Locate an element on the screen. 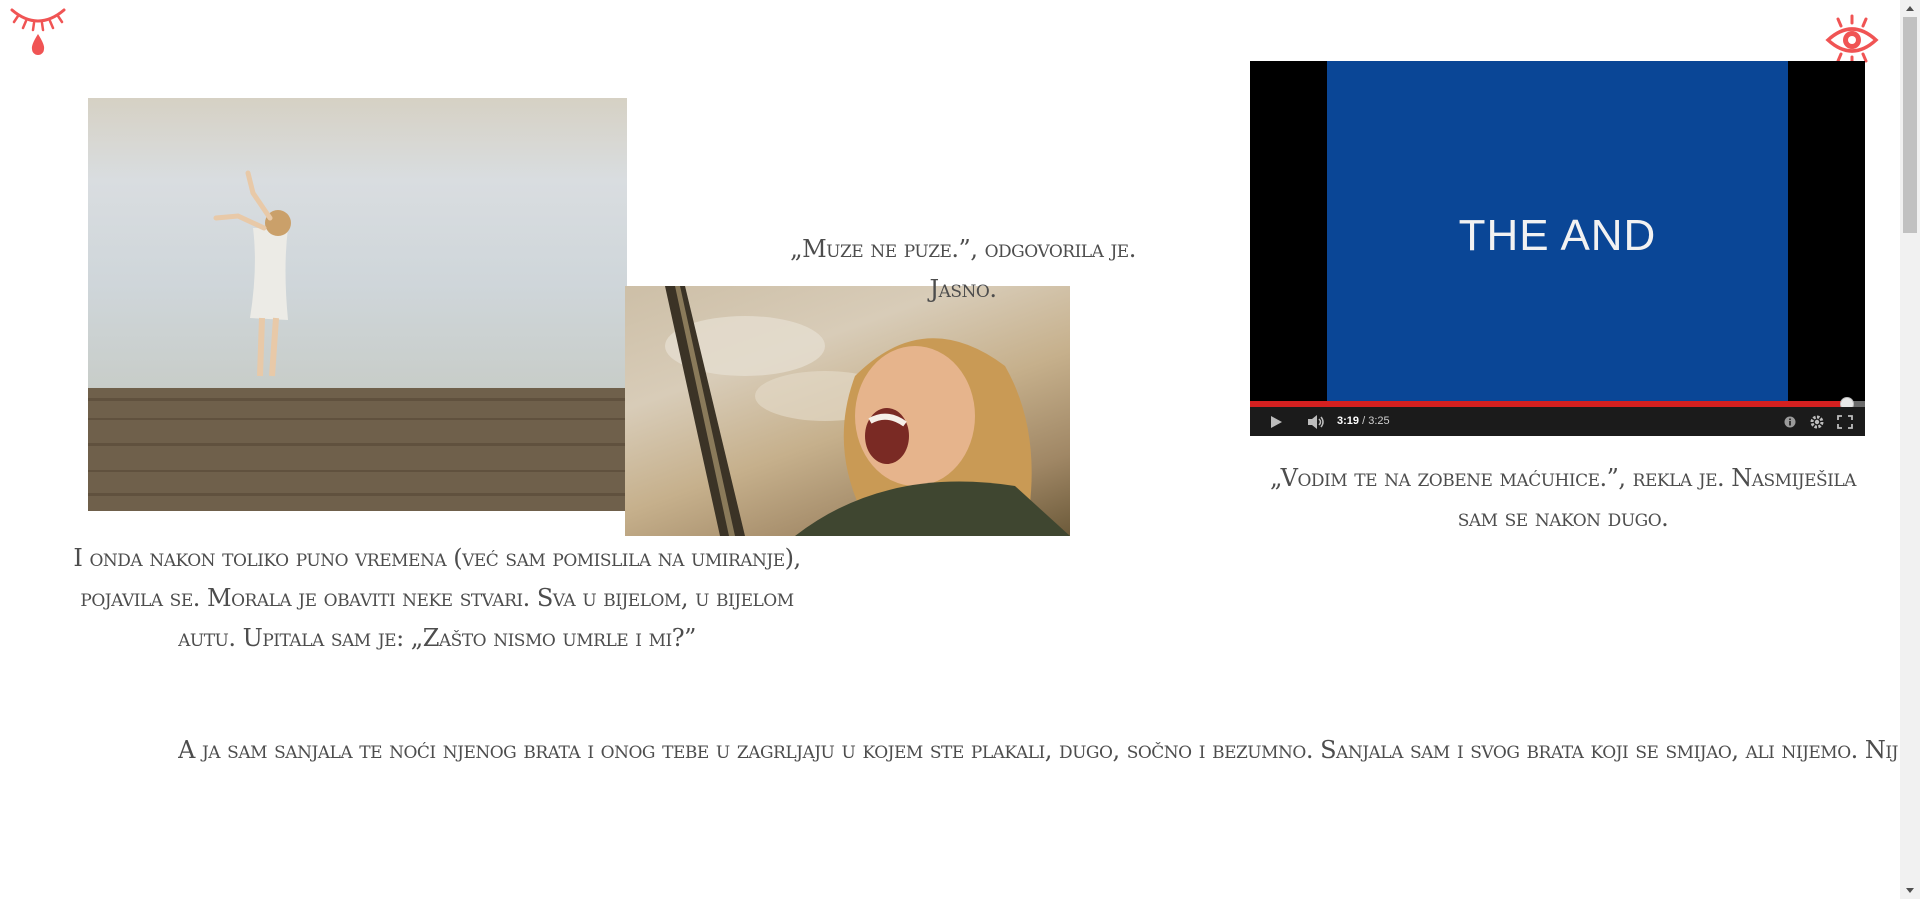 This screenshot has height=899, width=1920. muze-caption: „Muze ne puze.”, odgovorila je. Jasno. is located at coordinates (966, 269).